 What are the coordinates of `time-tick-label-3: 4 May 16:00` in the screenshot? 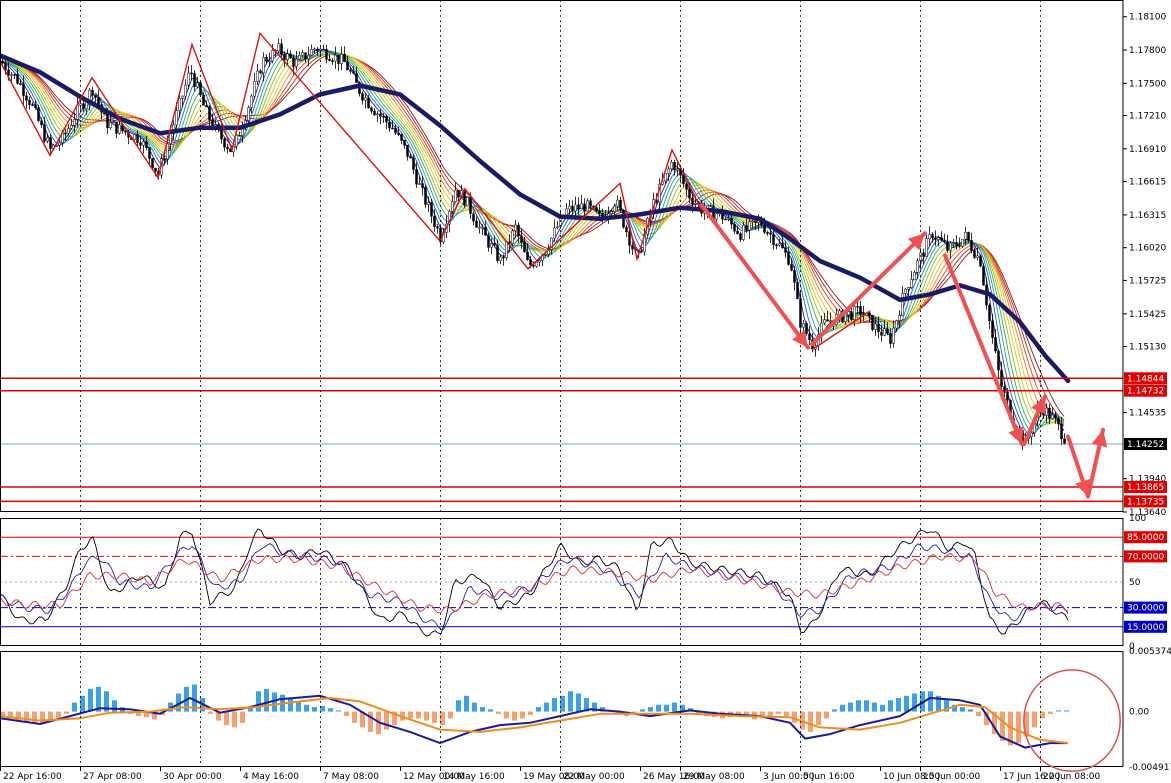 It's located at (271, 777).